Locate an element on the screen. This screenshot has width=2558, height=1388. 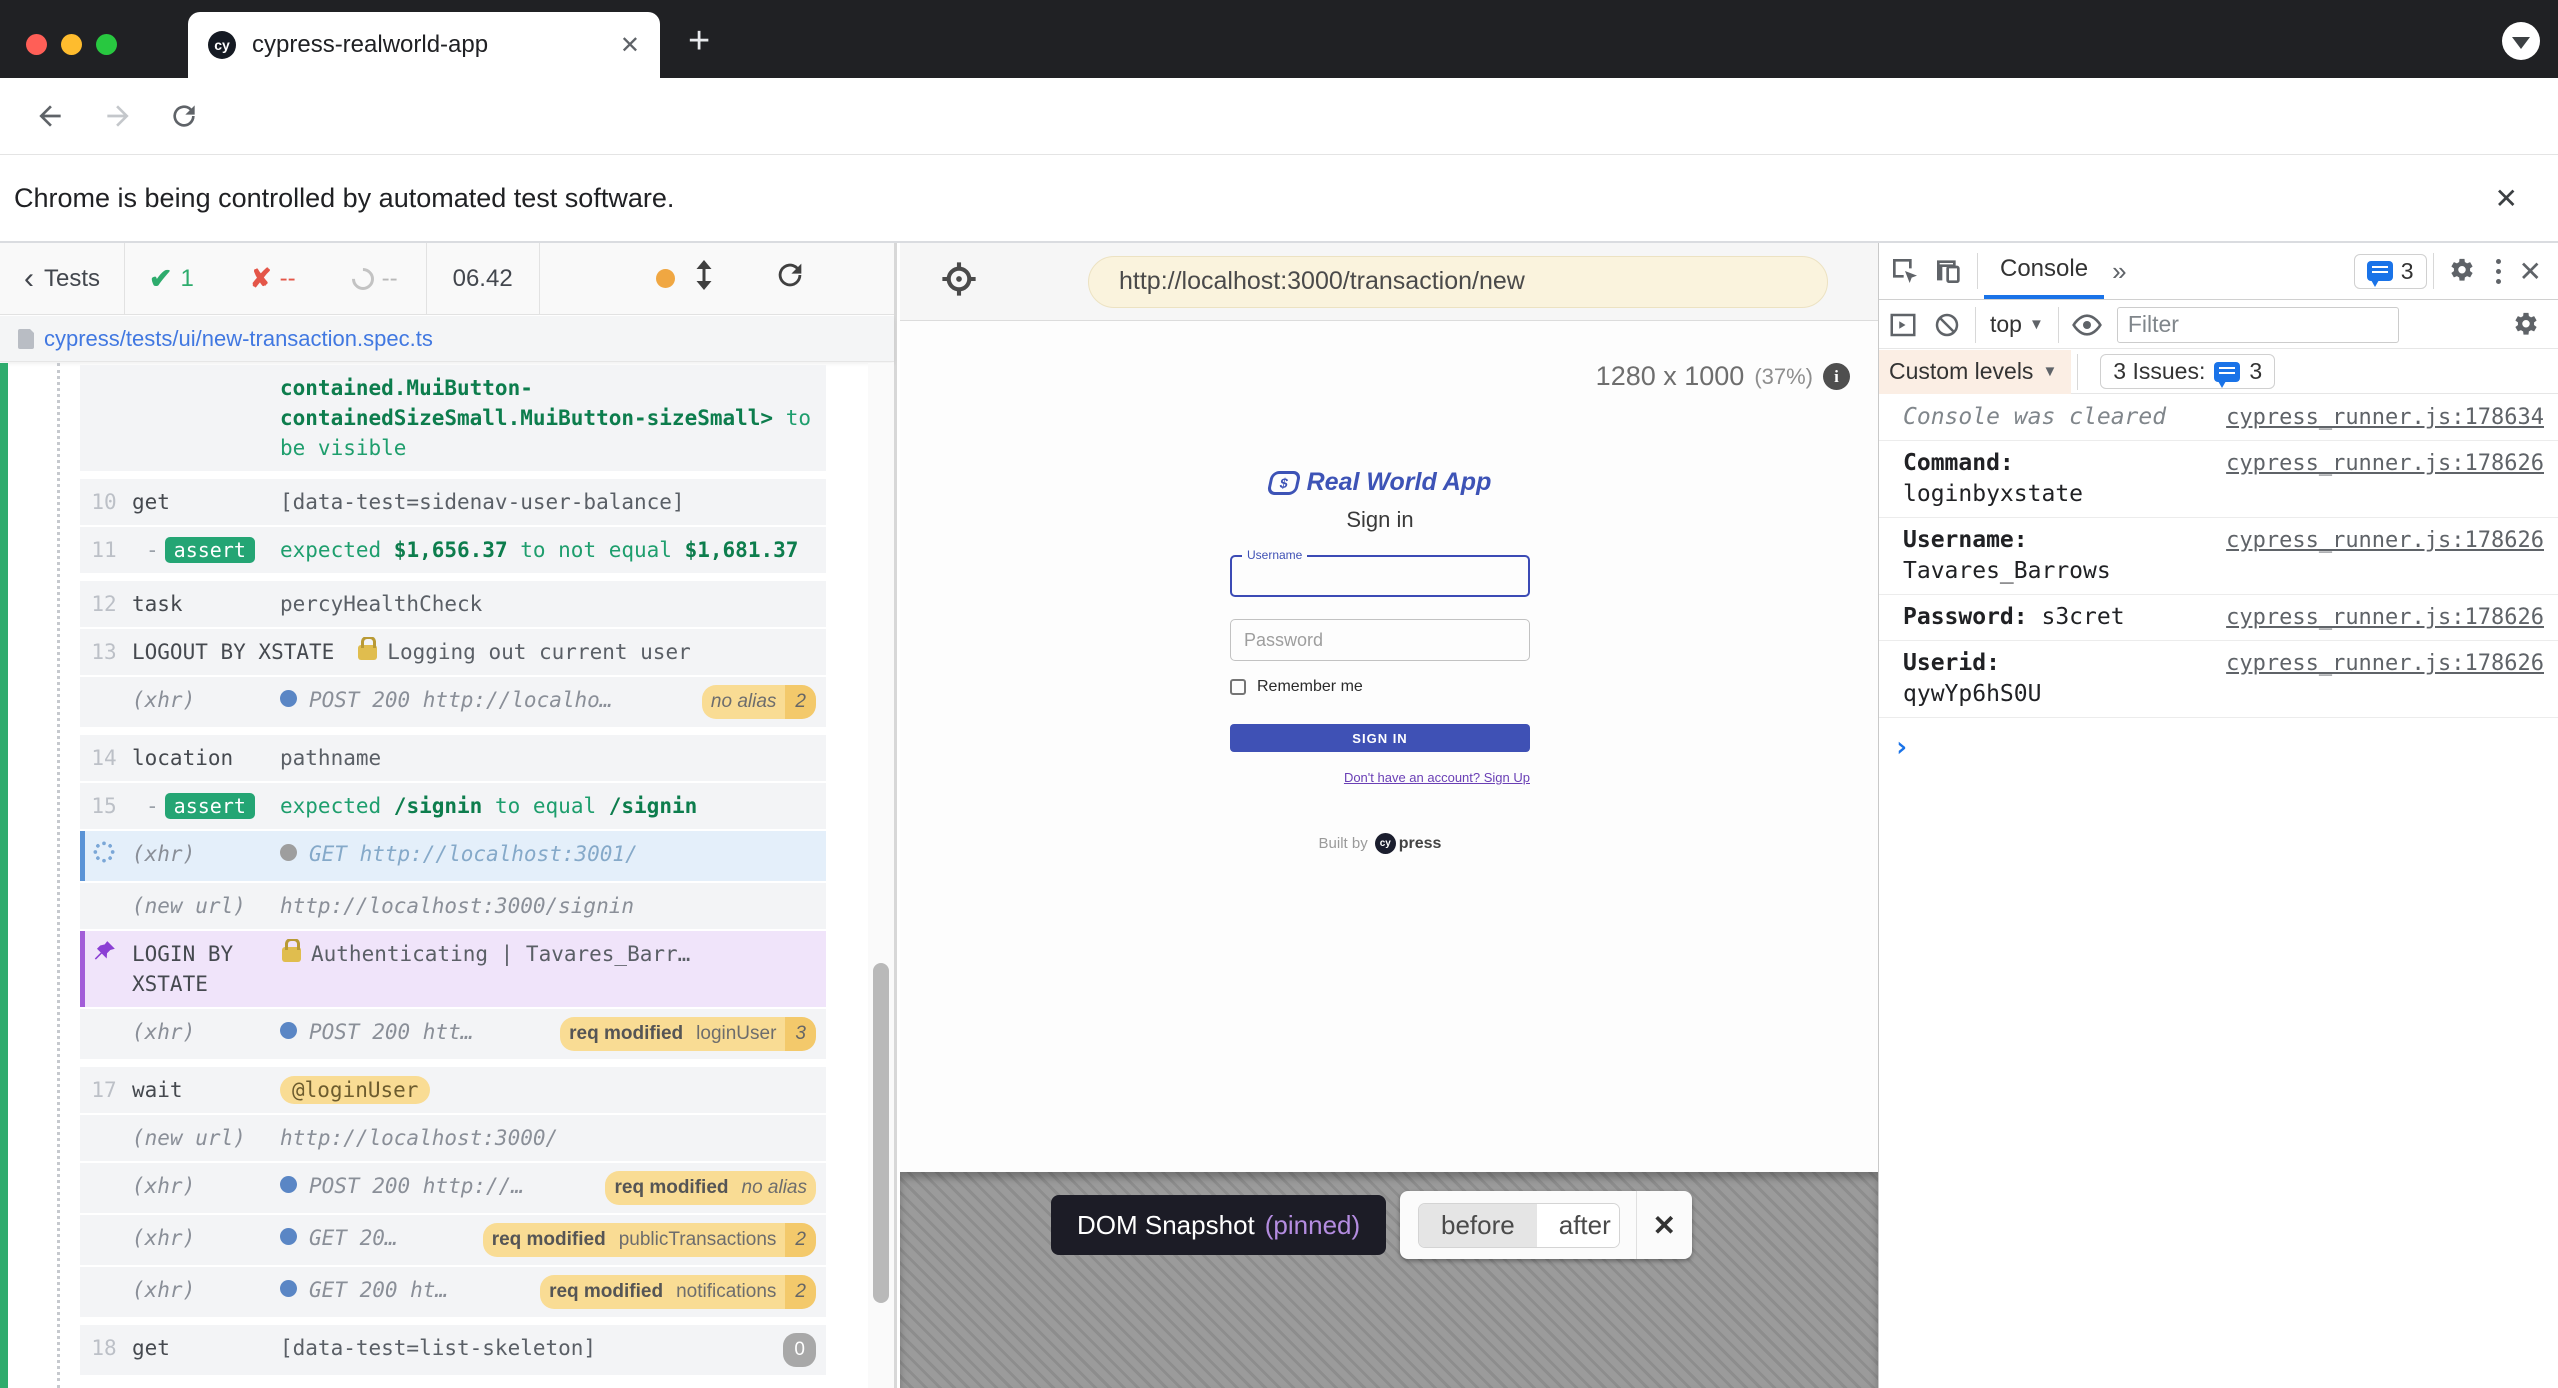
command-row: (xhr) POST 200 htt… req modified loginUser 3 is located at coordinates (453, 1034).